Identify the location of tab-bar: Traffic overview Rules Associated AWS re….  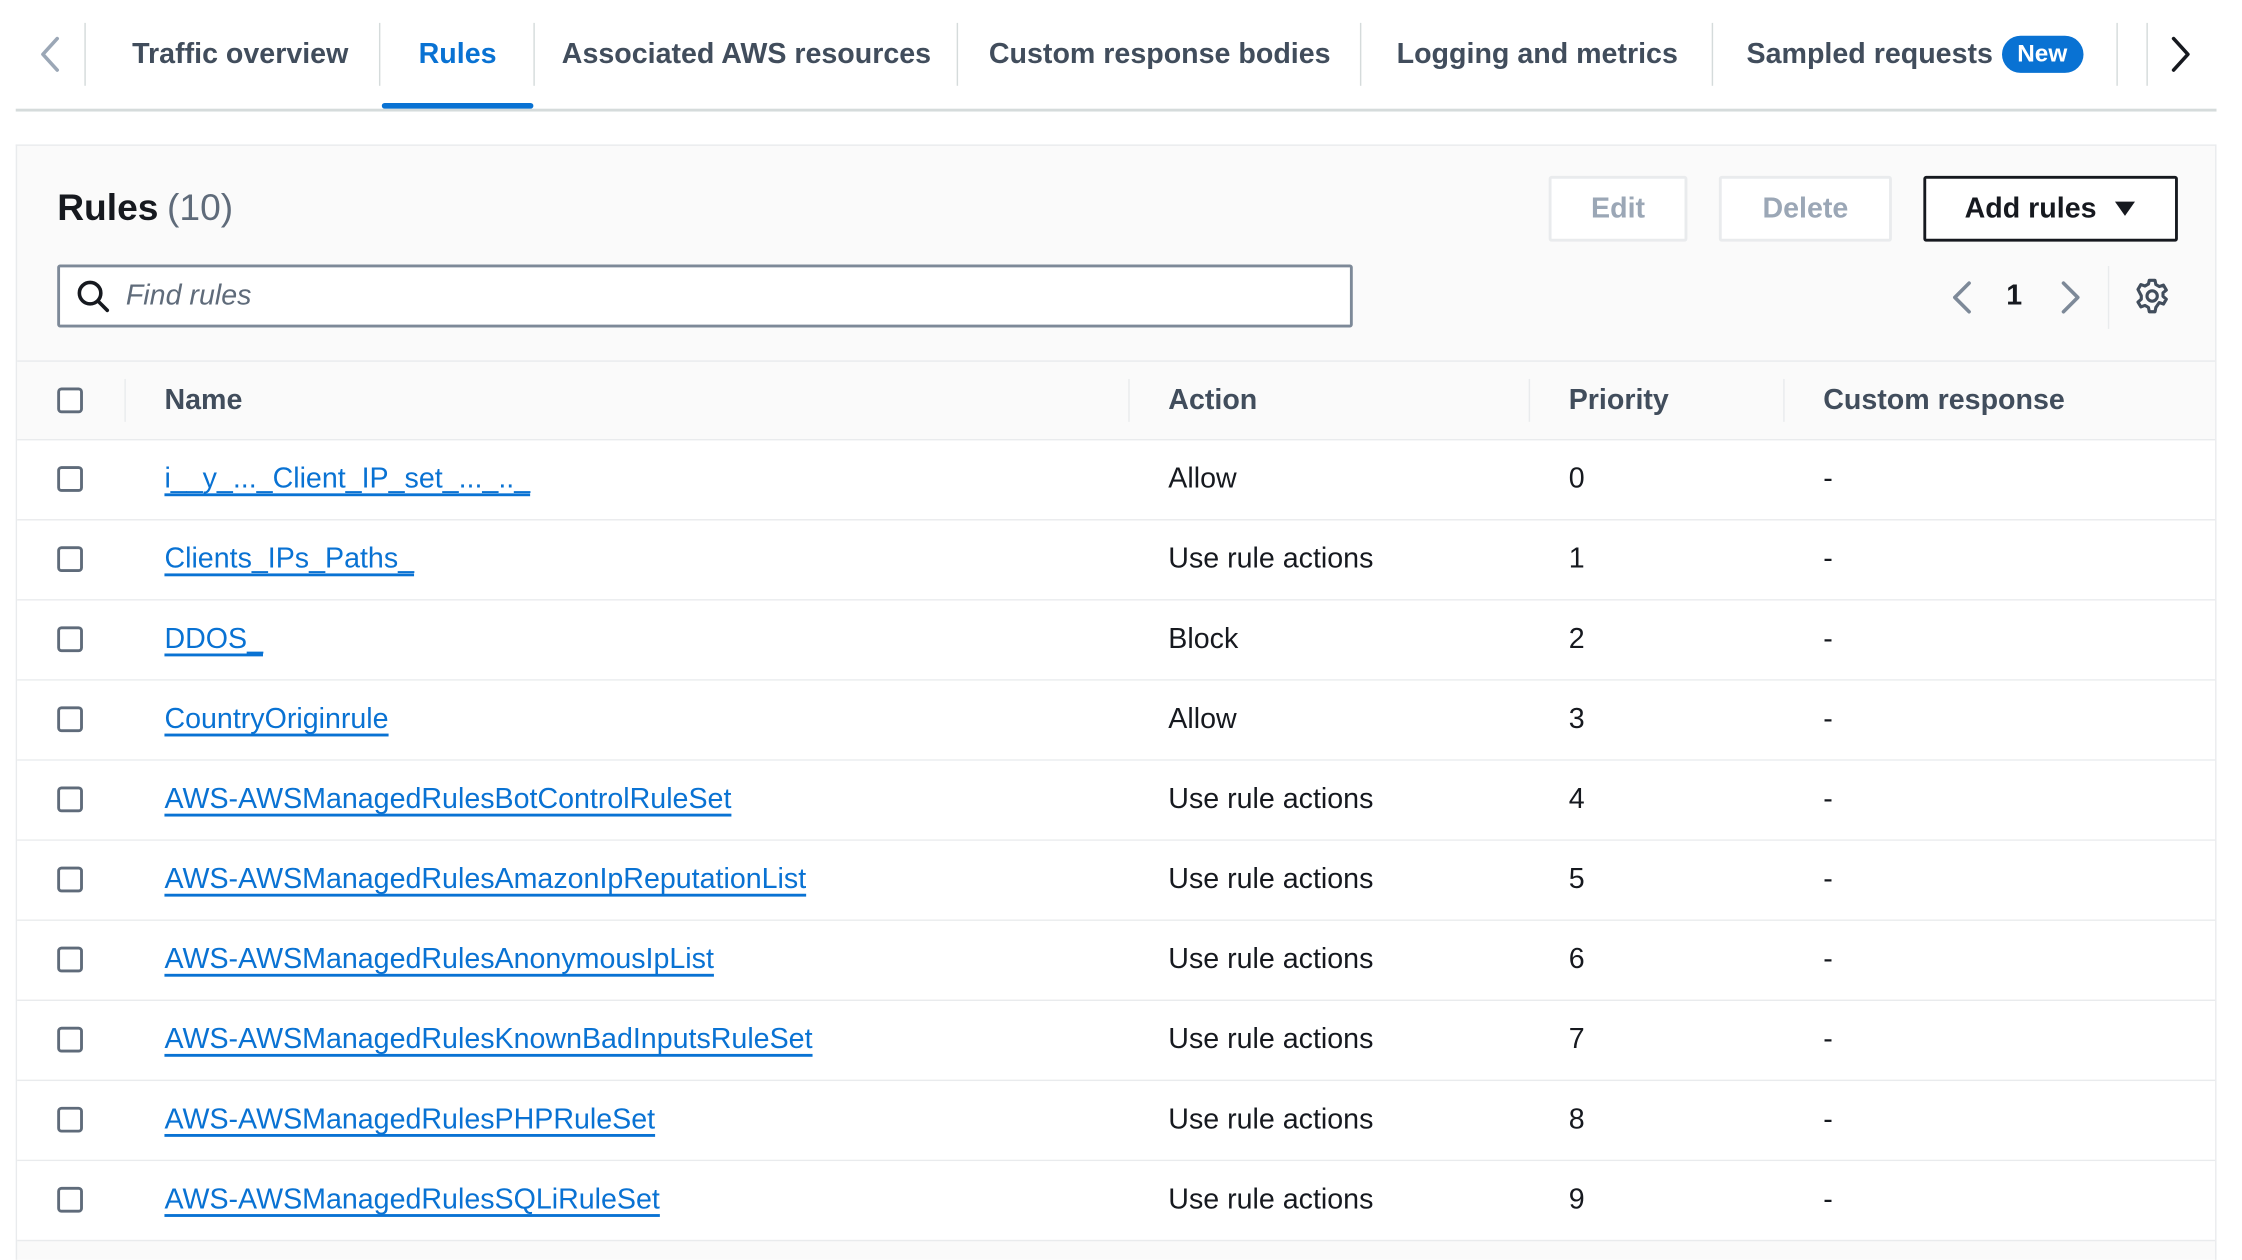
(1116, 56).